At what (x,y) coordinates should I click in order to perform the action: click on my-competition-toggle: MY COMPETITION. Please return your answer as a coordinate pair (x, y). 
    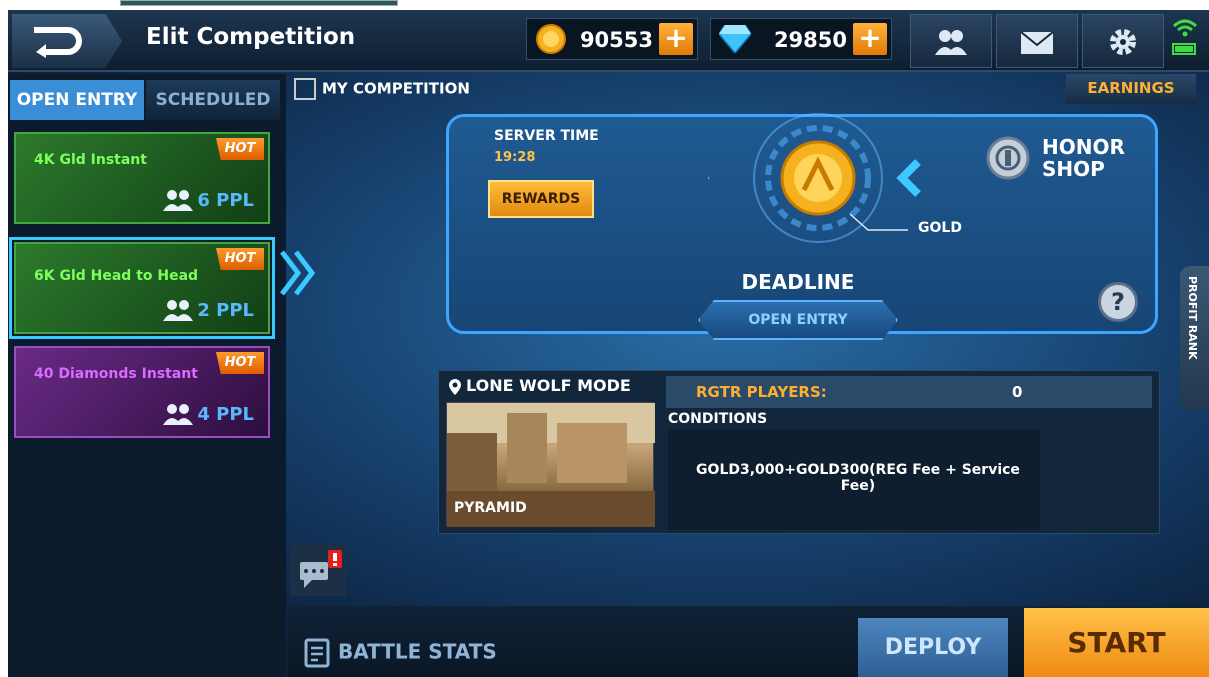
    Looking at the image, I should click on (382, 89).